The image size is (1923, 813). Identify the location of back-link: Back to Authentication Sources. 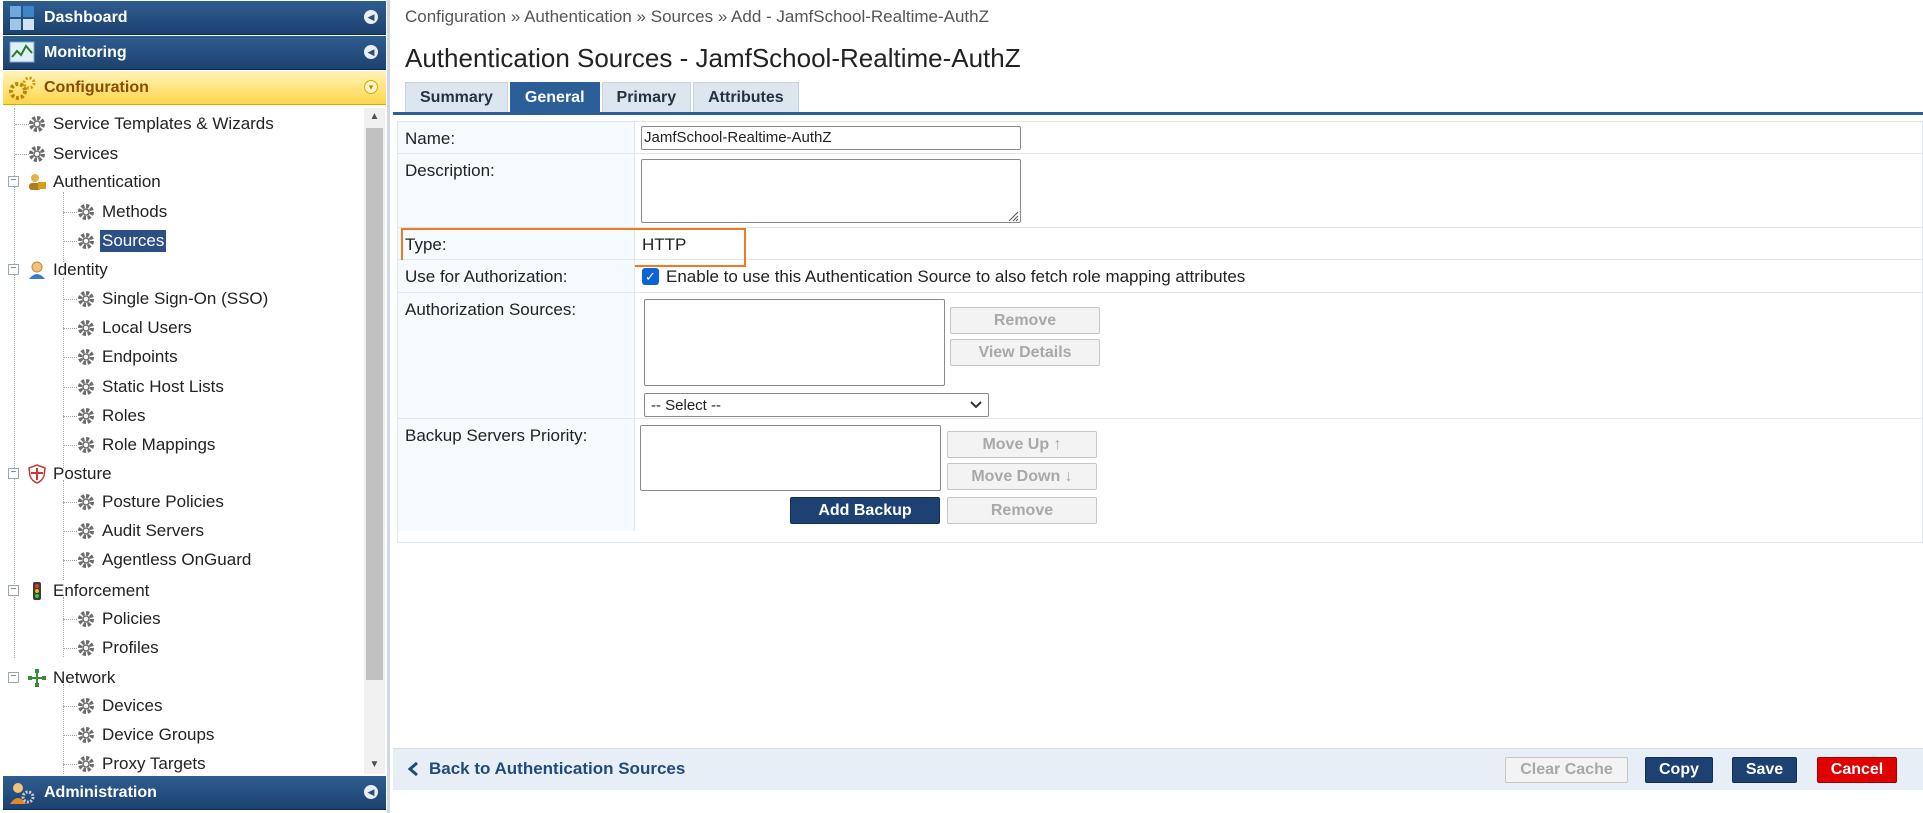
(546, 769).